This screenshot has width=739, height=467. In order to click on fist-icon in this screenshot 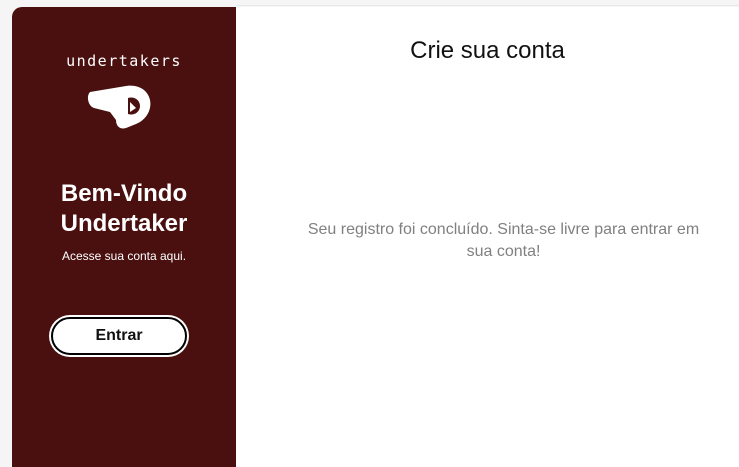, I will do `click(119, 107)`.